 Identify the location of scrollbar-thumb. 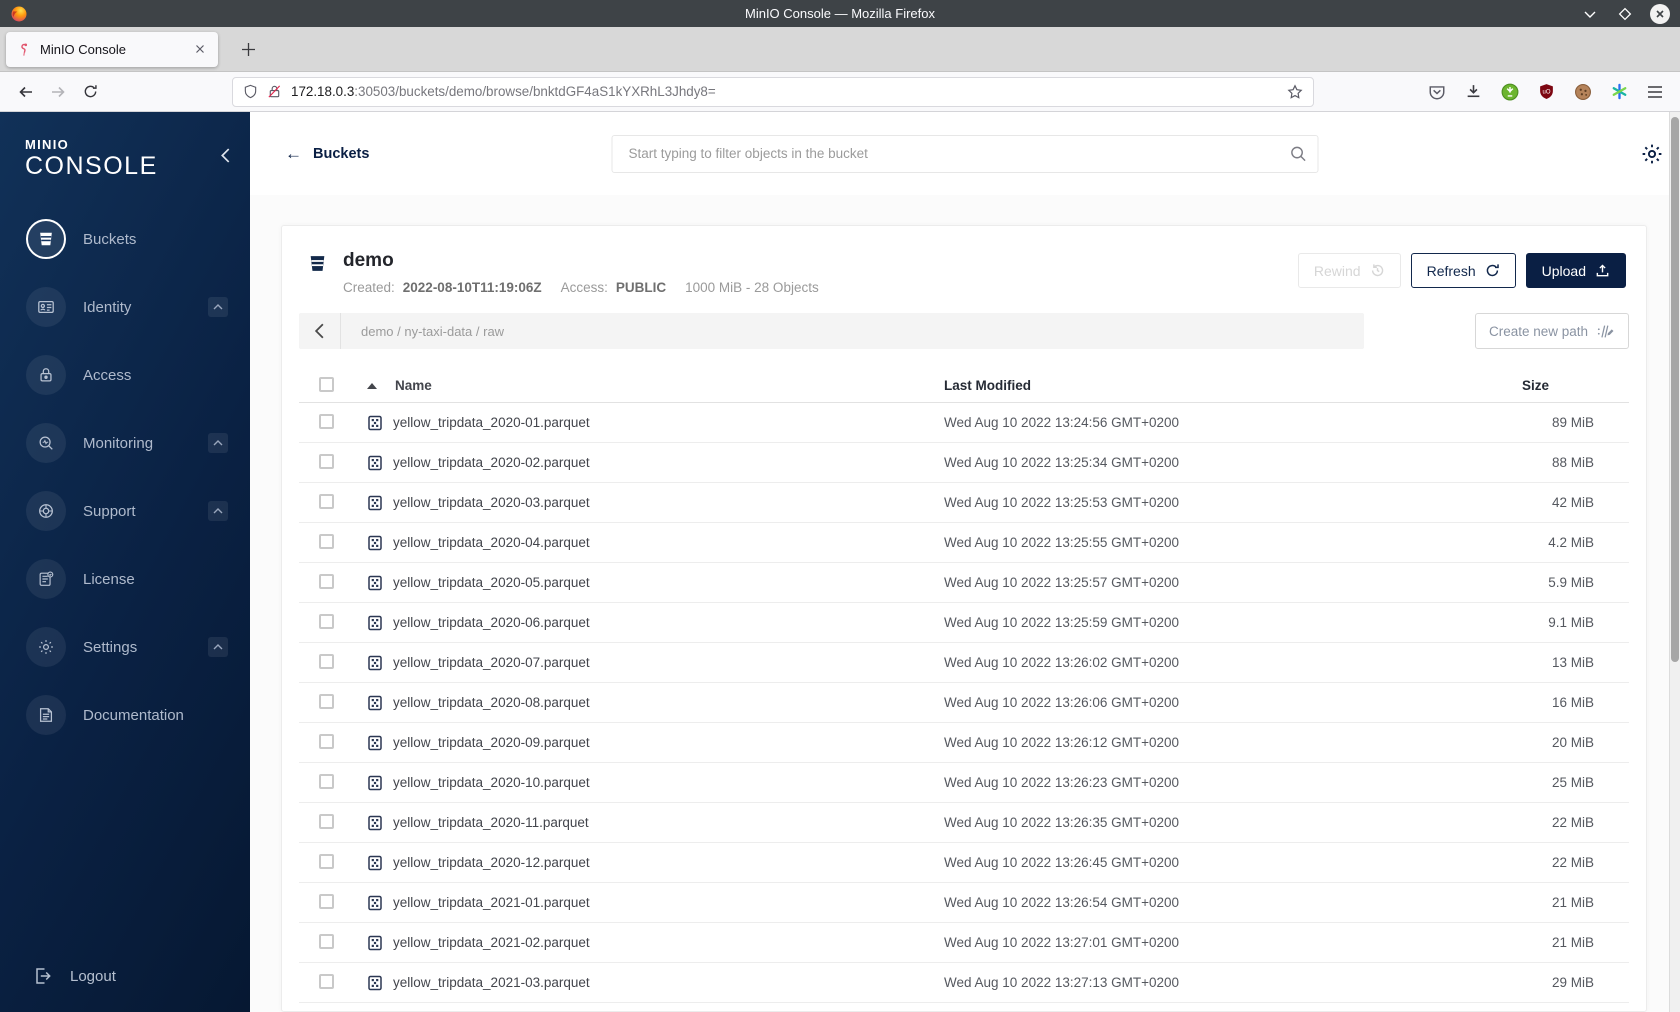
(1675, 389).